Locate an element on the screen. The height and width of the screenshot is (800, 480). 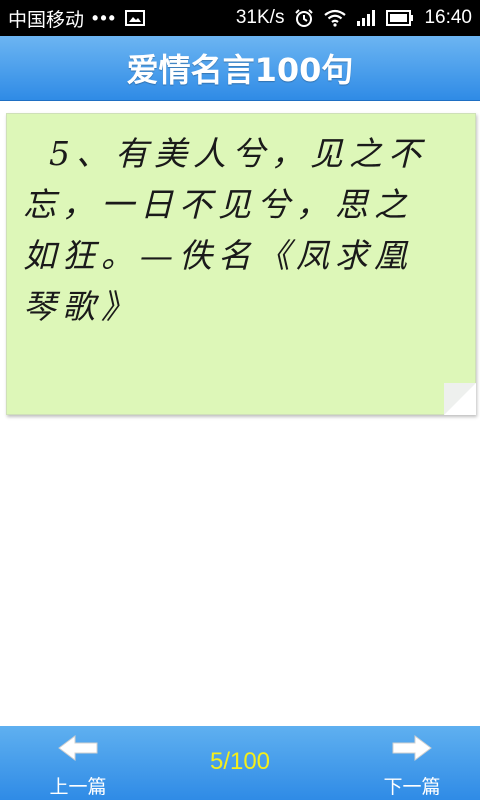
page-counter: 5/100 is located at coordinates (240, 761).